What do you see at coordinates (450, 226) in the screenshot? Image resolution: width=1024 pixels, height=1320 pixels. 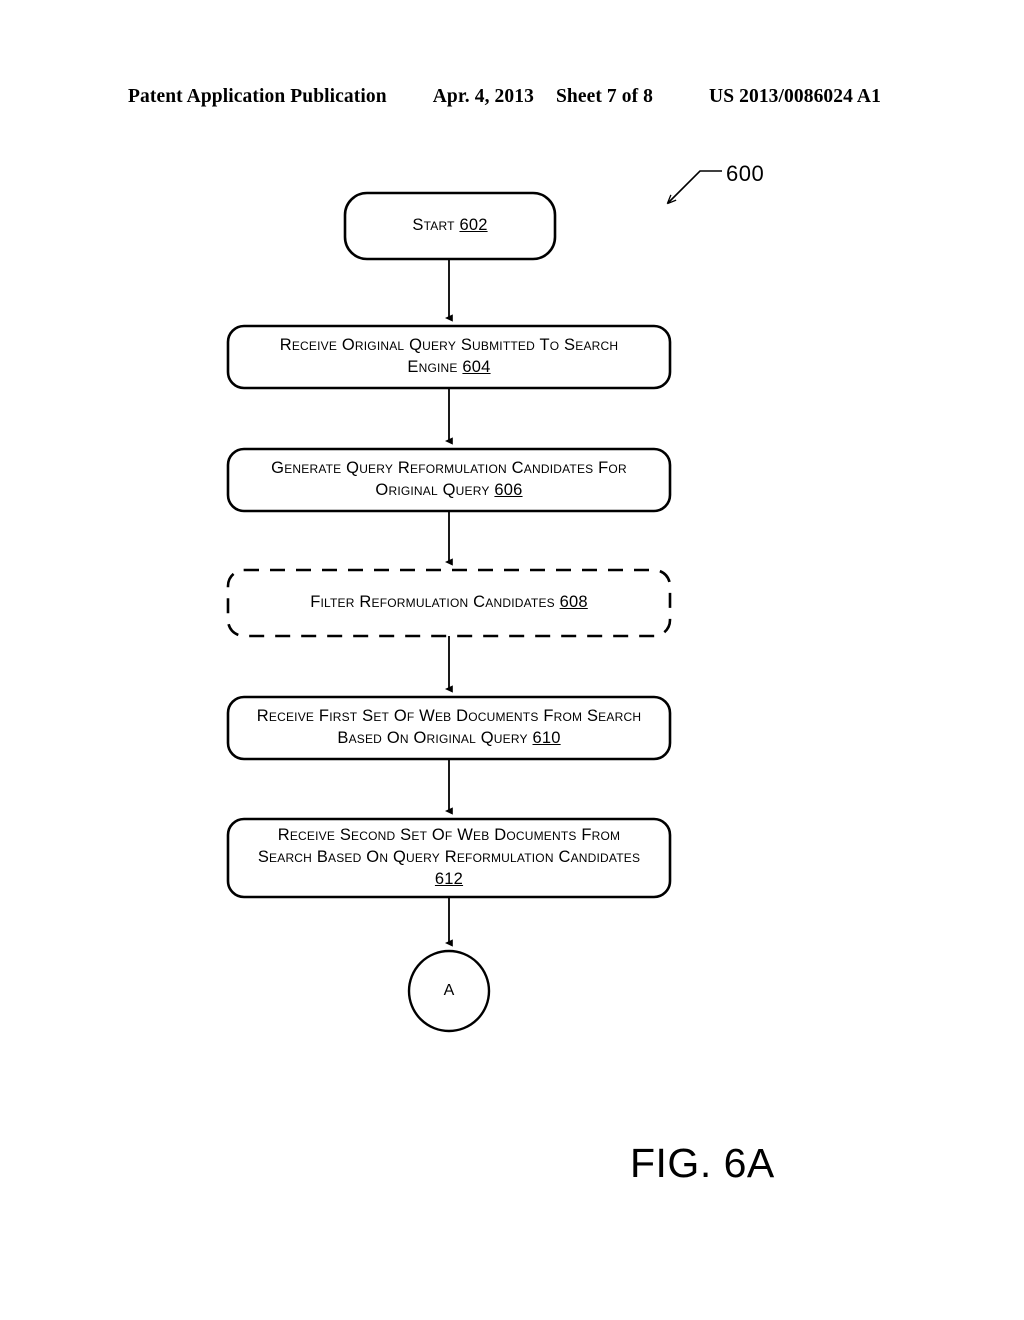 I see `node-shape-start` at bounding box center [450, 226].